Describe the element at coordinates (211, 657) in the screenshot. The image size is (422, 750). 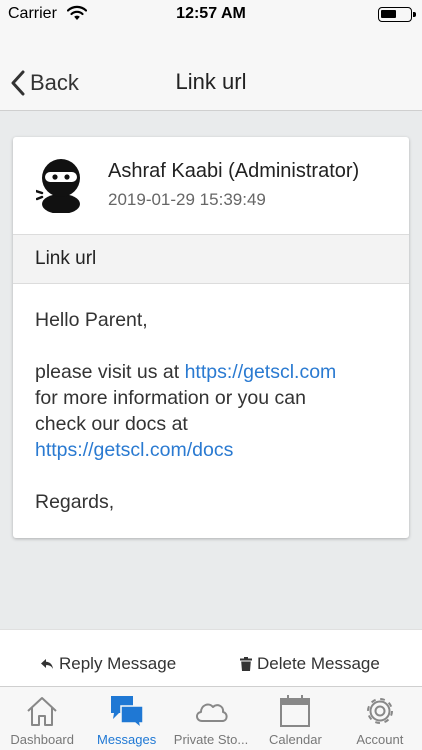
I see `message-actions: Reply Message Delete Message` at that location.